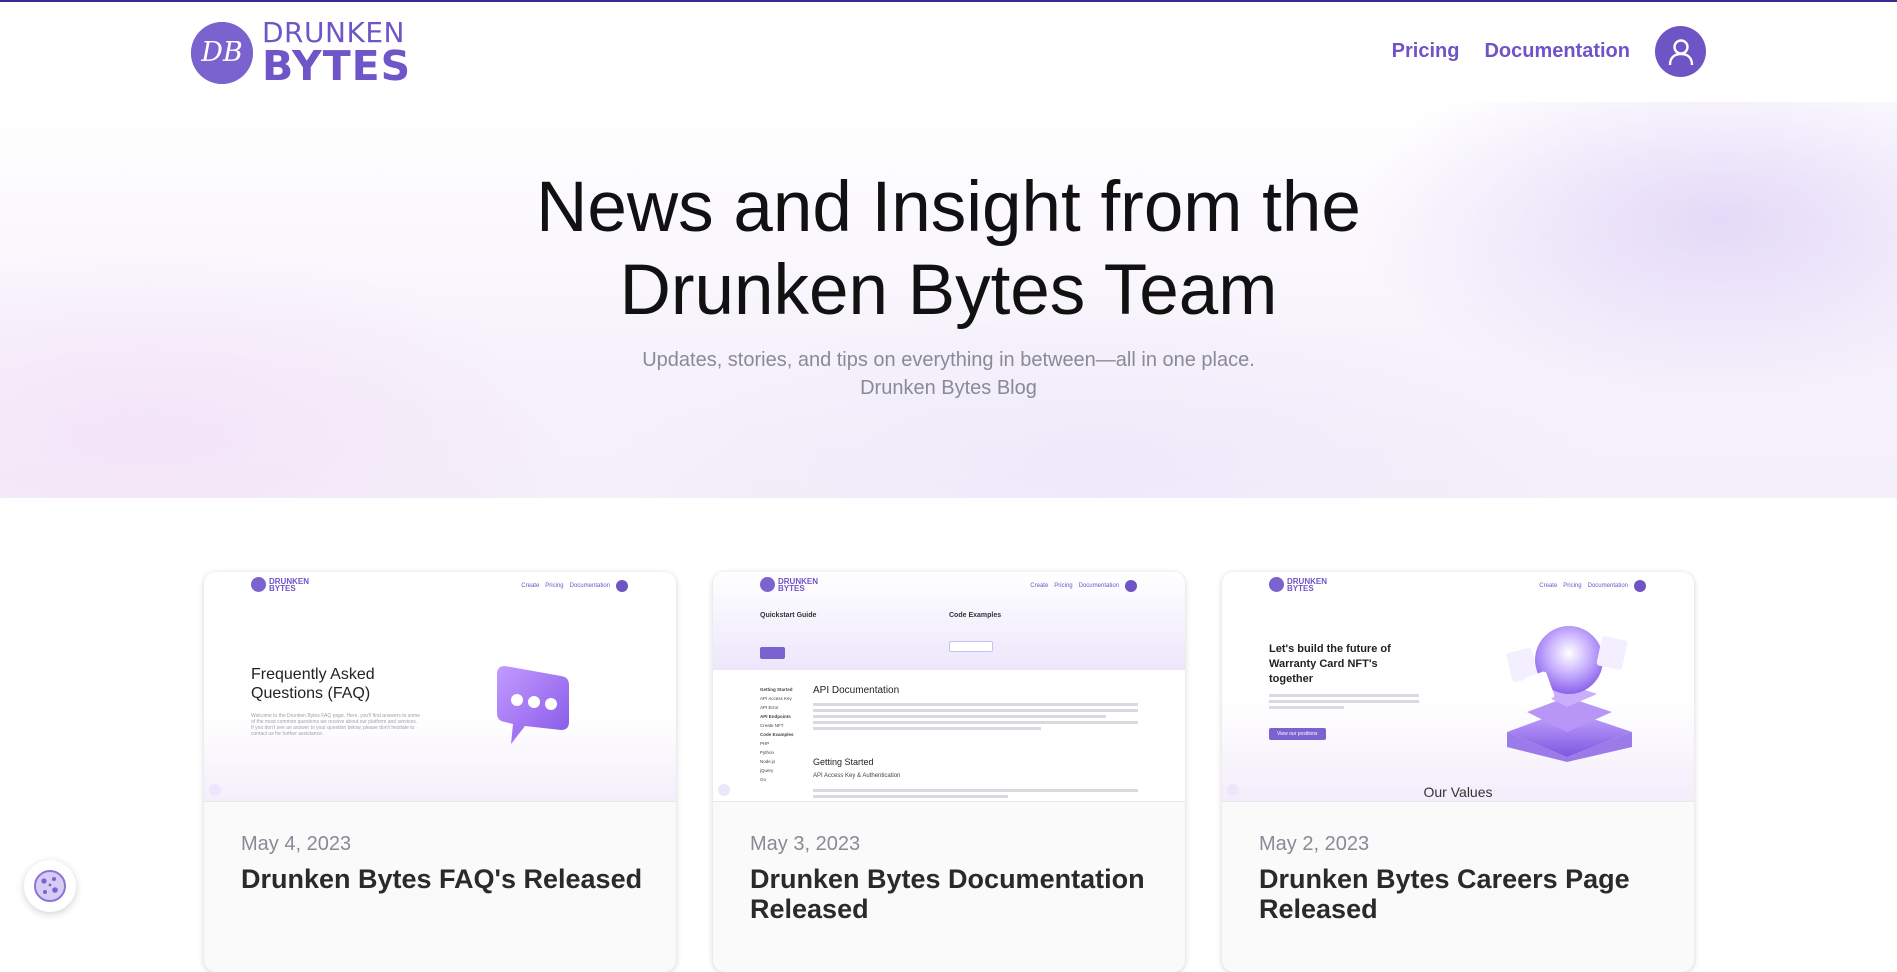 This screenshot has height=972, width=1897. What do you see at coordinates (948, 290) in the screenshot?
I see `title-line-2: Drunken Bytes Team` at bounding box center [948, 290].